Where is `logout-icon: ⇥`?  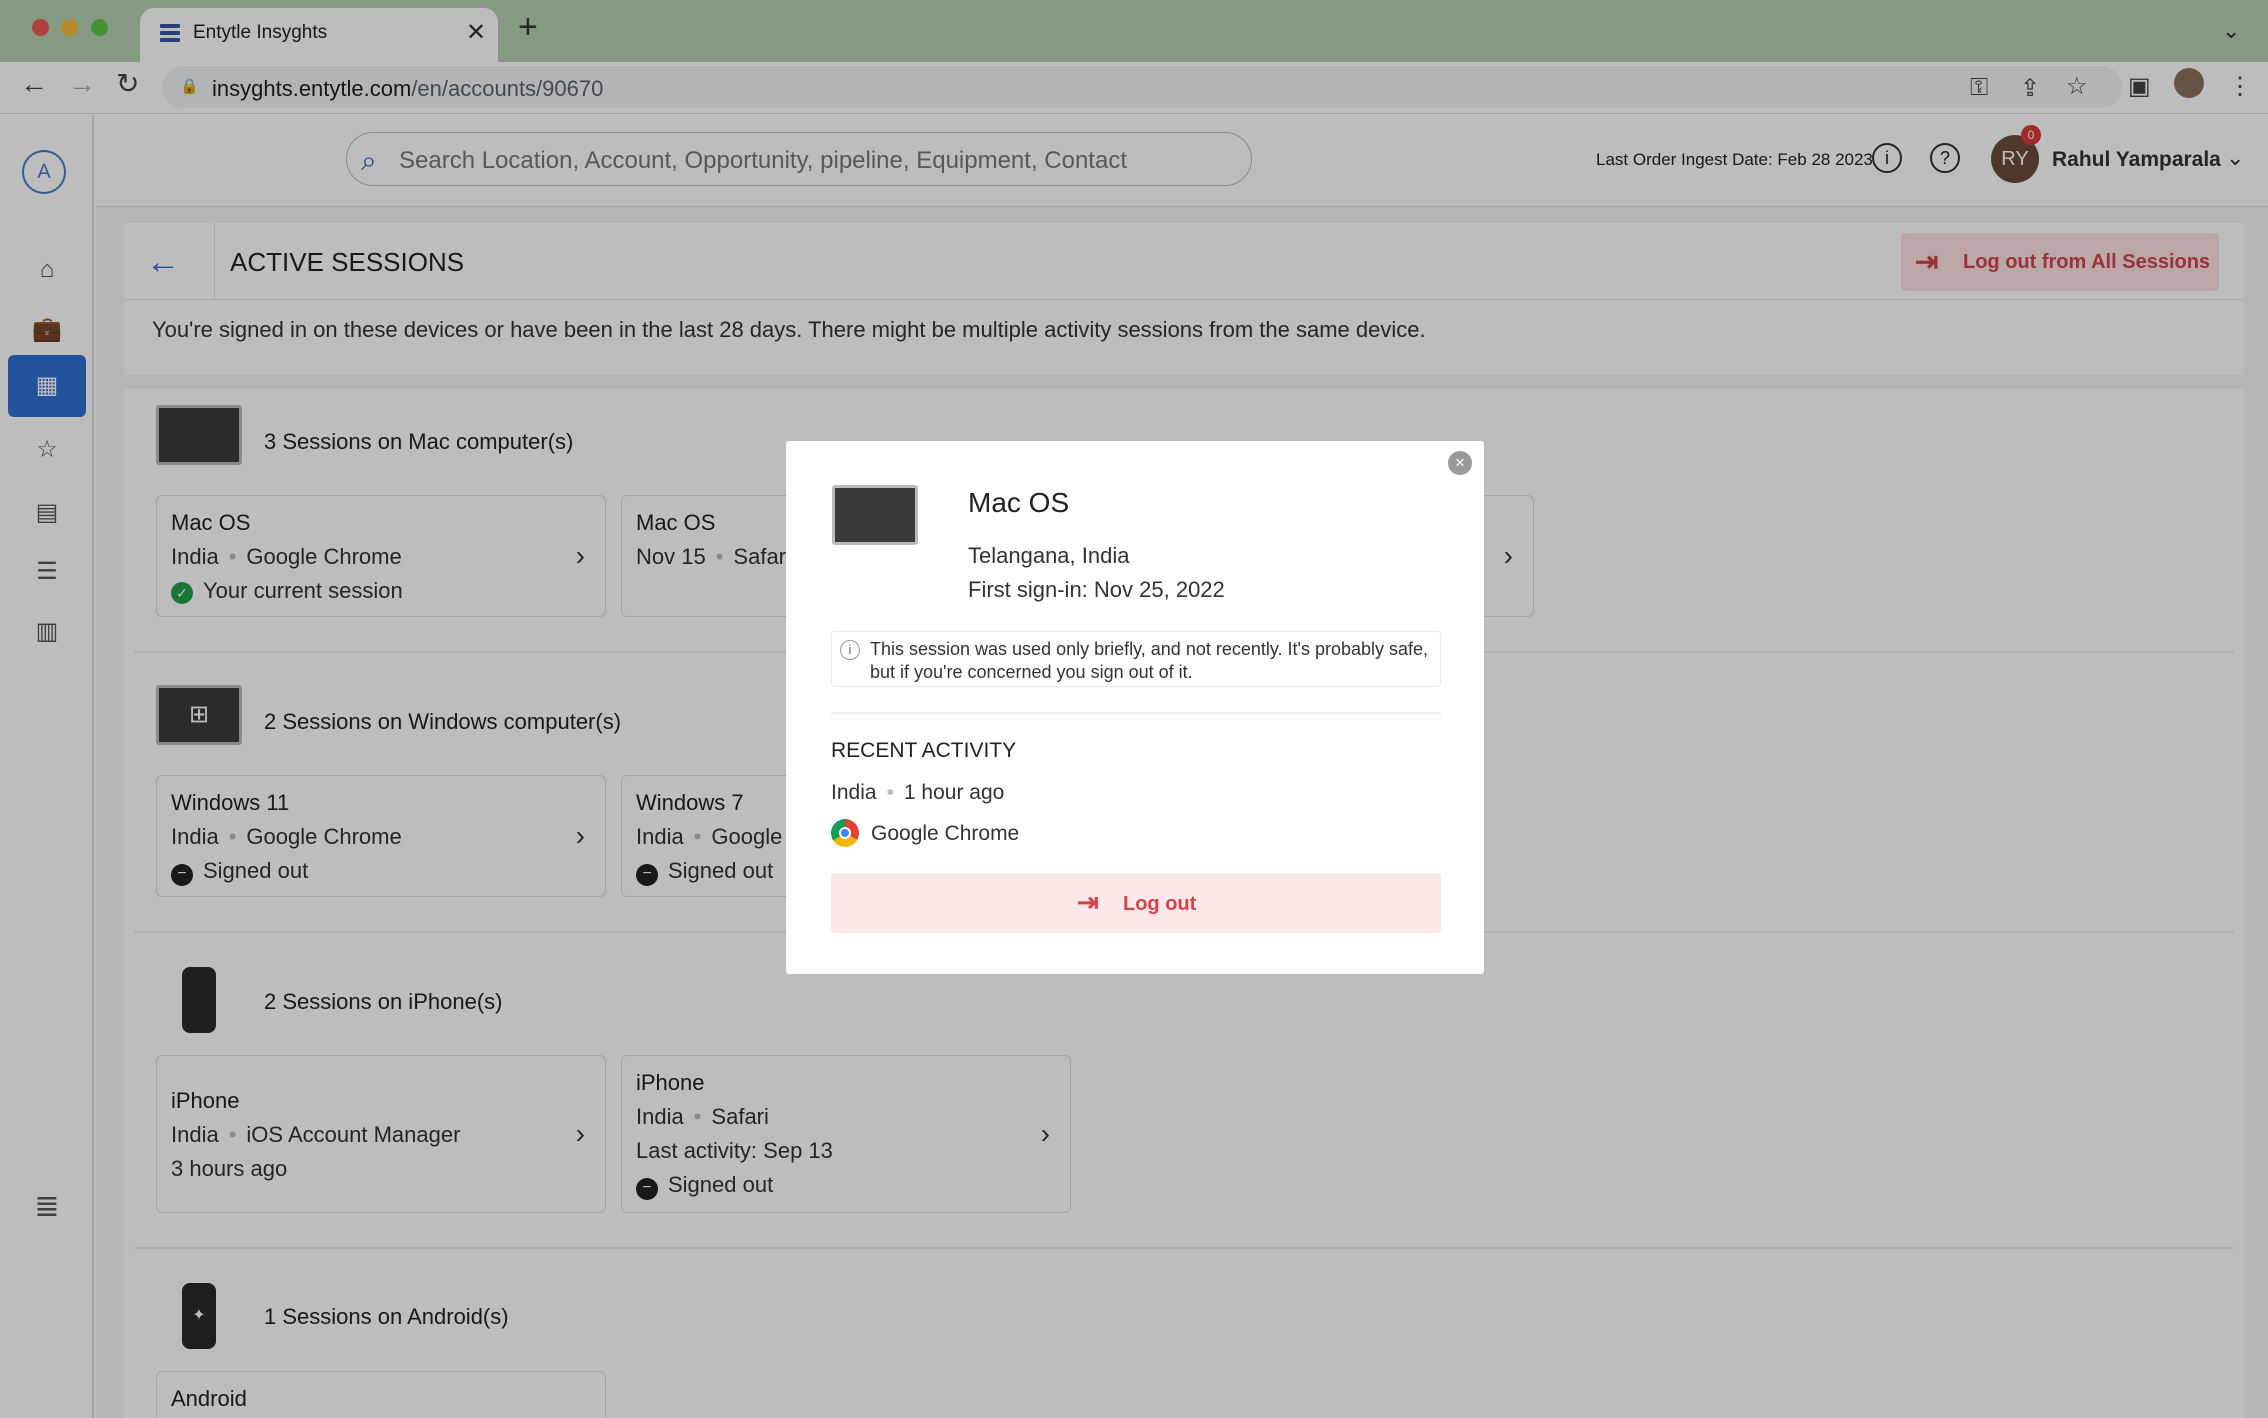 logout-icon: ⇥ is located at coordinates (1088, 902).